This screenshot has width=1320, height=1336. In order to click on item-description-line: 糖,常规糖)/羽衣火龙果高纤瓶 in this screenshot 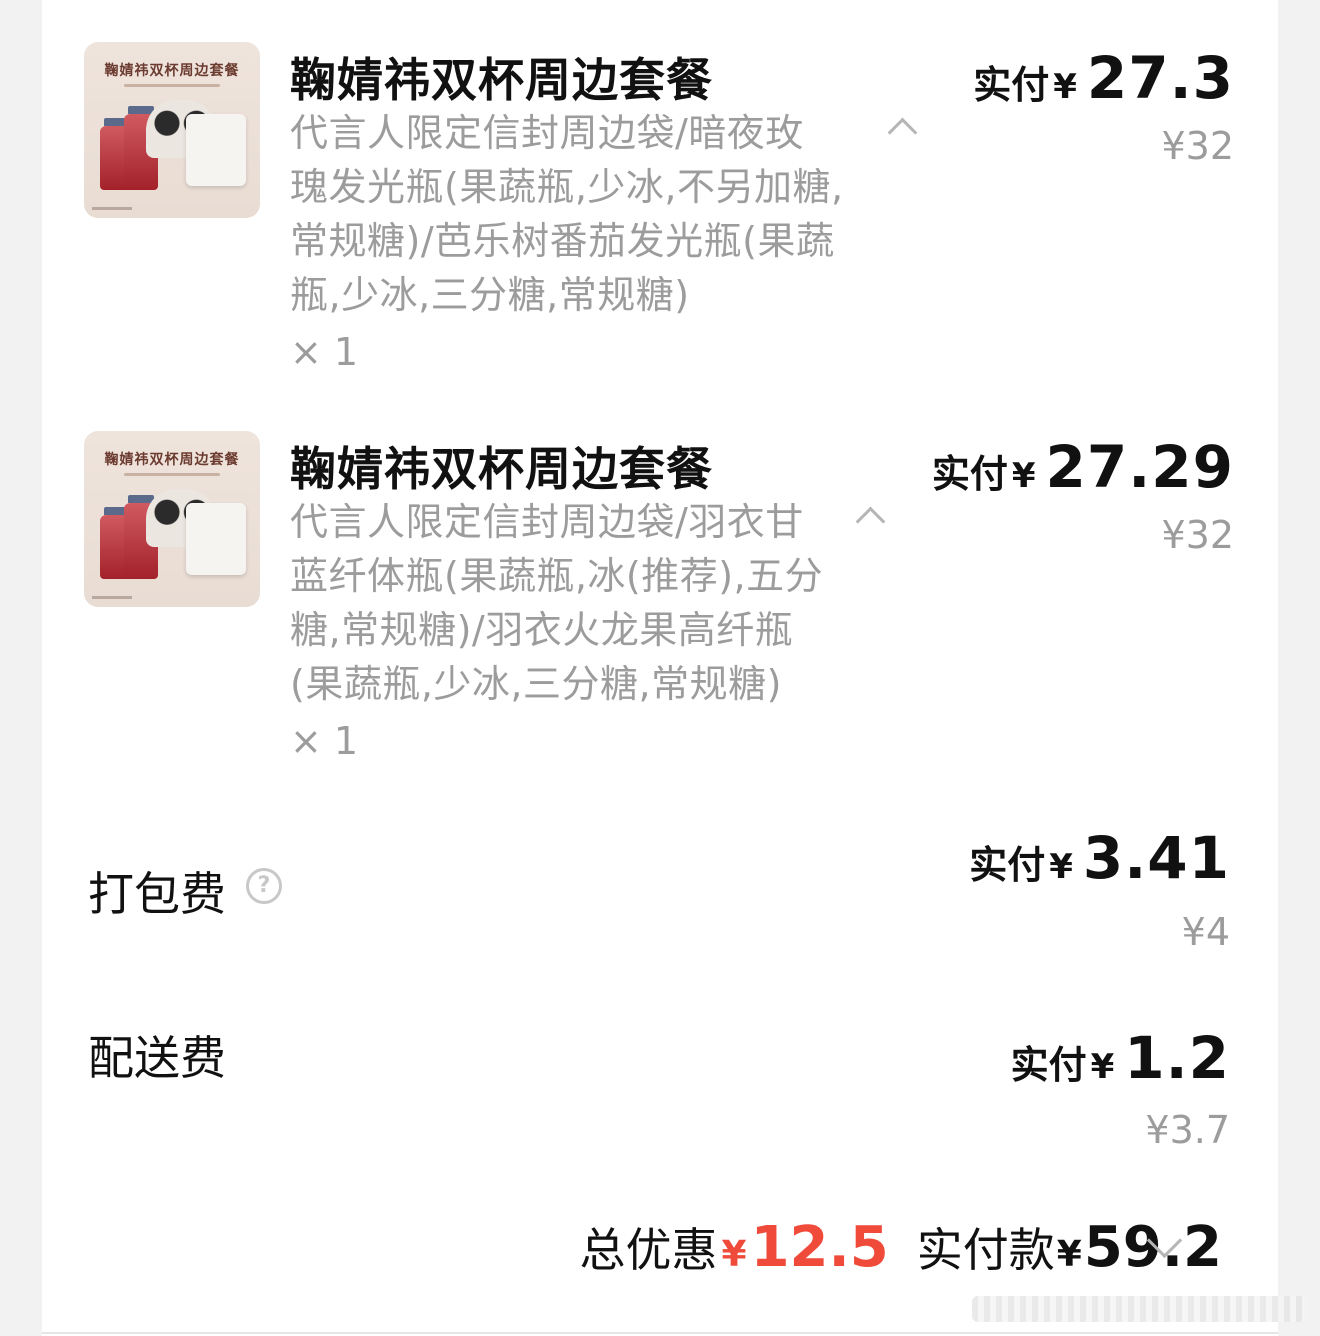, I will do `click(542, 630)`.